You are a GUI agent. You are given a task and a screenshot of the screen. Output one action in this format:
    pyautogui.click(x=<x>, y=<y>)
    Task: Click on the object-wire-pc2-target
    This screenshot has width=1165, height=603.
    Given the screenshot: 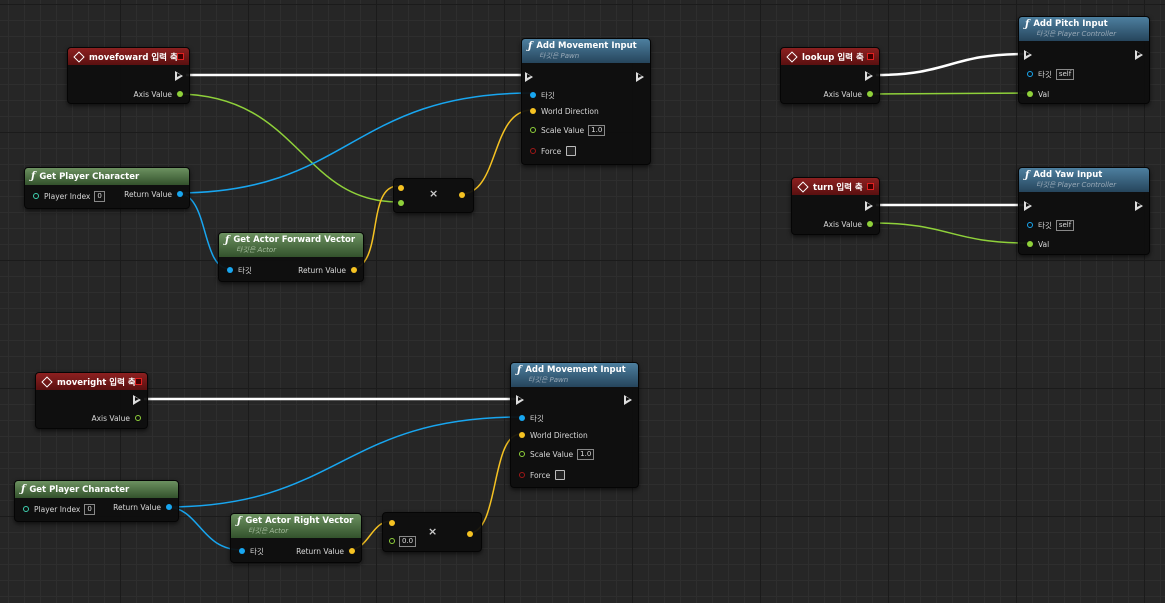 What is the action you would take?
    pyautogui.click(x=343, y=462)
    